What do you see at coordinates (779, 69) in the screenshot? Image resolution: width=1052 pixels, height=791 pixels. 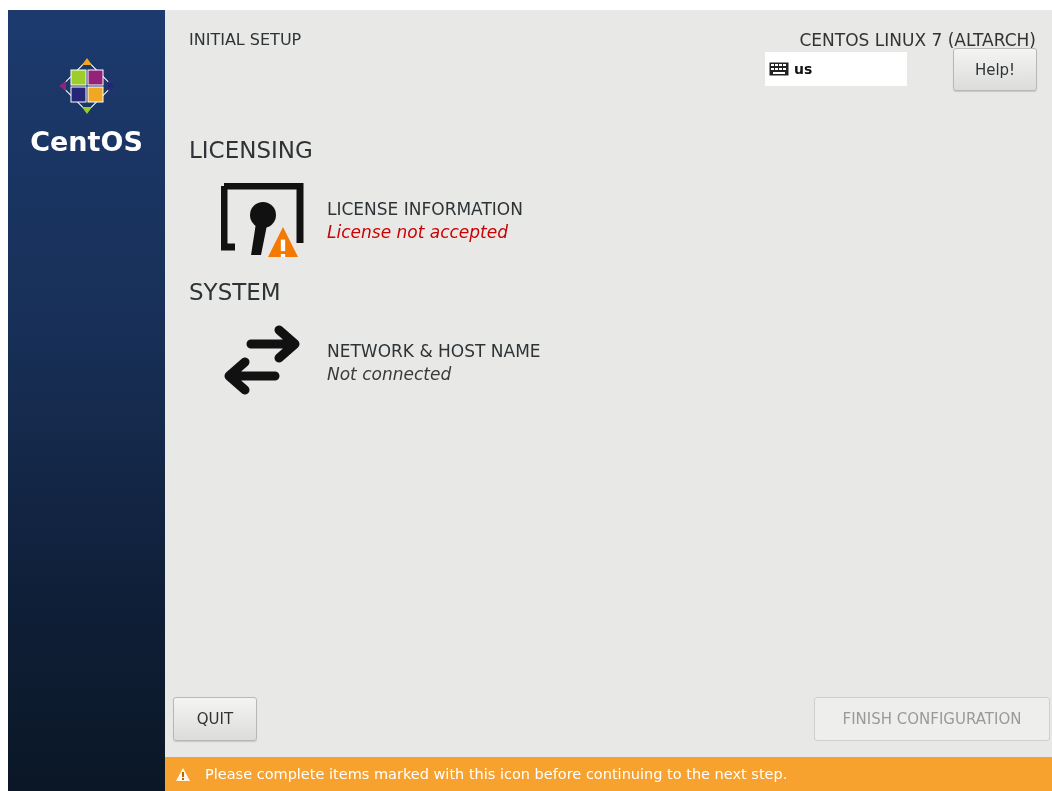 I see `keyboard-icon` at bounding box center [779, 69].